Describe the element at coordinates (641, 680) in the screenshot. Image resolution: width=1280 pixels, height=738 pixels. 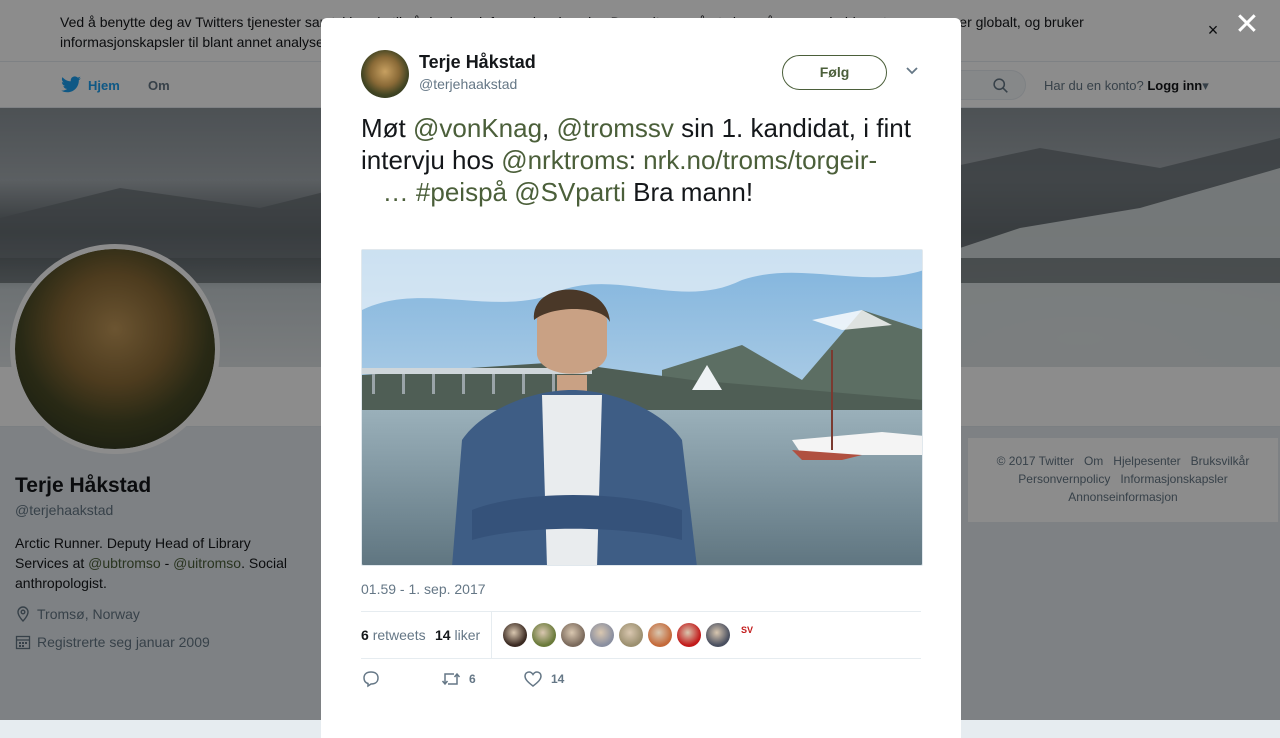
I see `tweet-actions: 6 14` at that location.